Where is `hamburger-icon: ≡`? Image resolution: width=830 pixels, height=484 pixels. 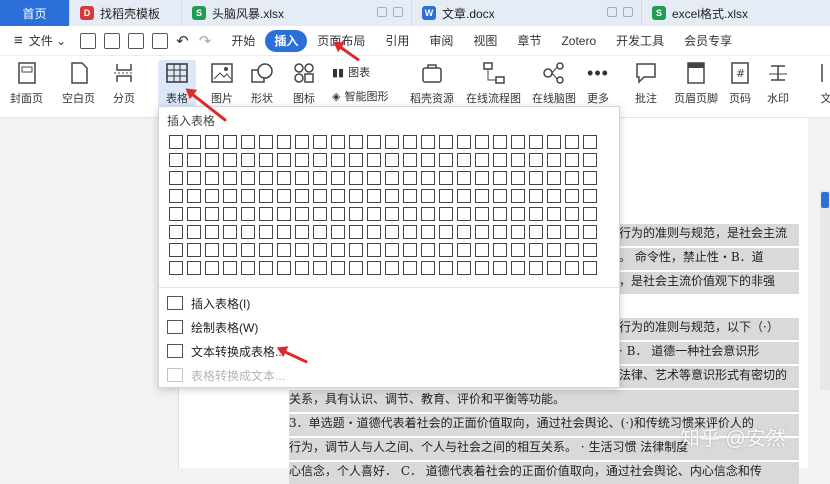
hamburger-icon: ≡ is located at coordinates (18, 40).